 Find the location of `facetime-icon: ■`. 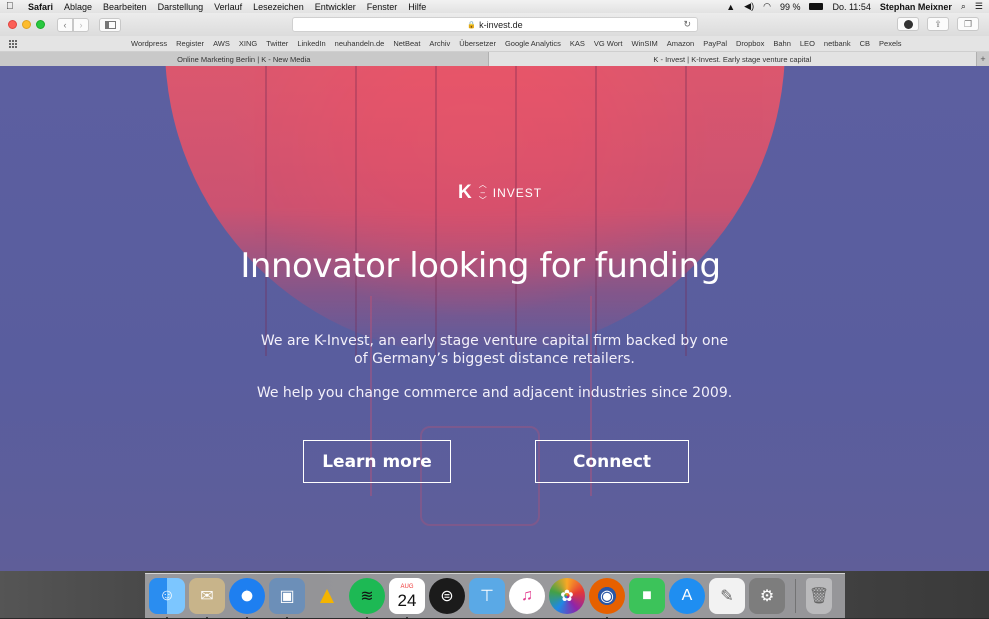

facetime-icon: ■ is located at coordinates (647, 596).